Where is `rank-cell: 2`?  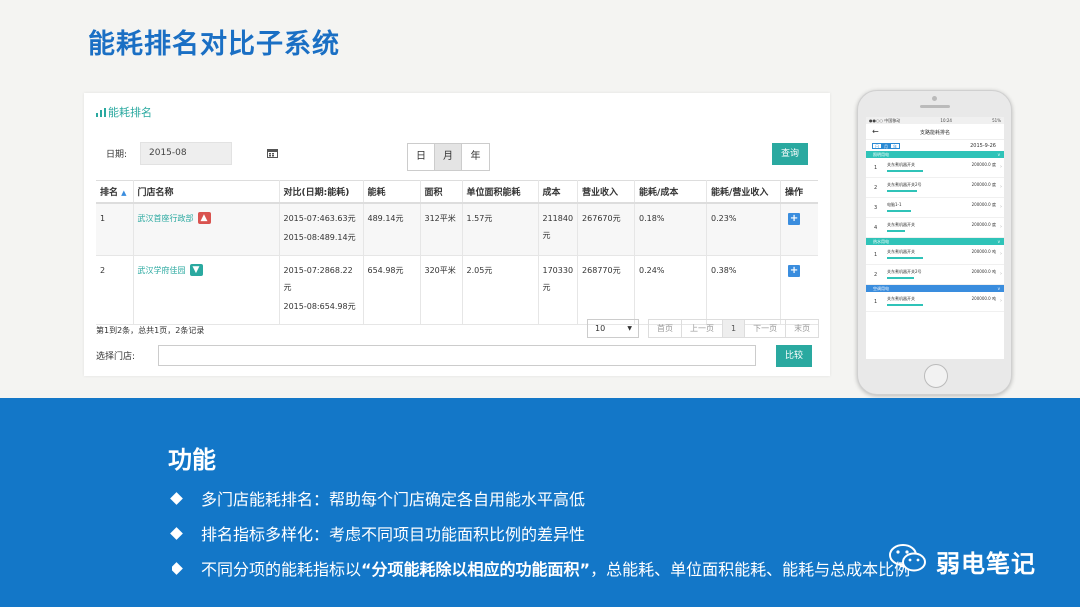
rank-cell: 2 is located at coordinates (115, 290).